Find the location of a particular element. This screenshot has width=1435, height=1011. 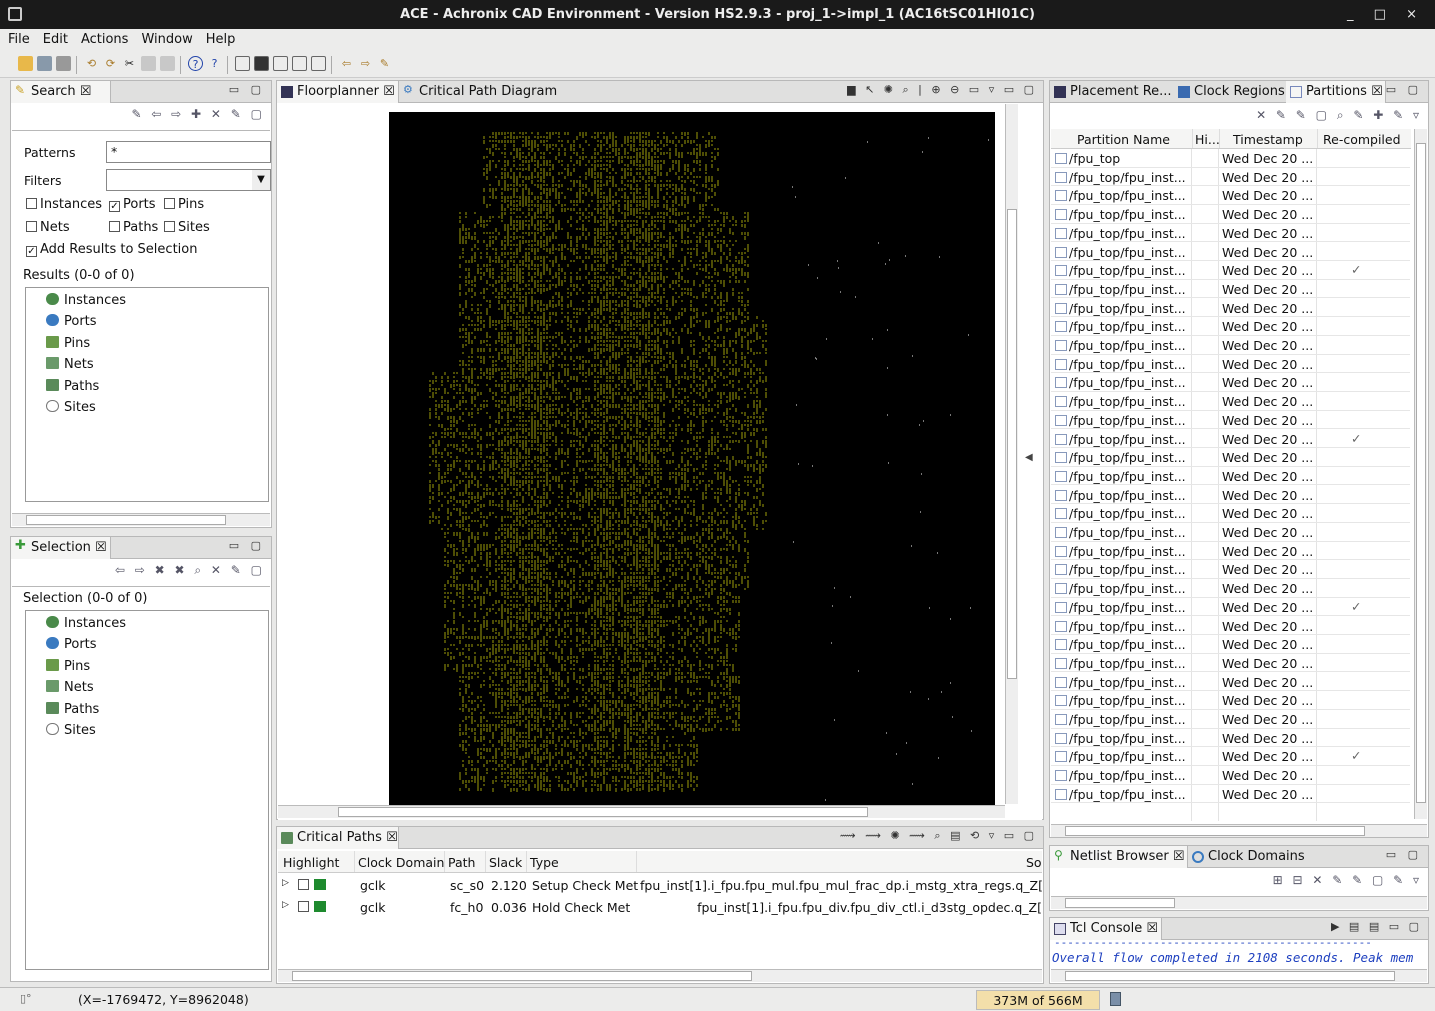

filters-input: ▼ is located at coordinates (188, 180).